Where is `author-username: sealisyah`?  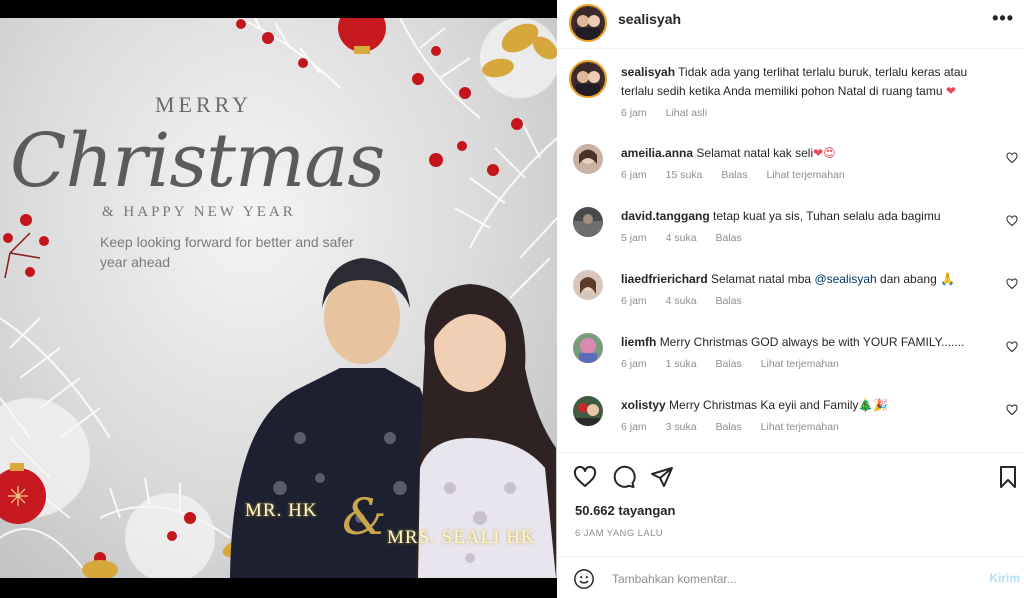 author-username: sealisyah is located at coordinates (649, 19).